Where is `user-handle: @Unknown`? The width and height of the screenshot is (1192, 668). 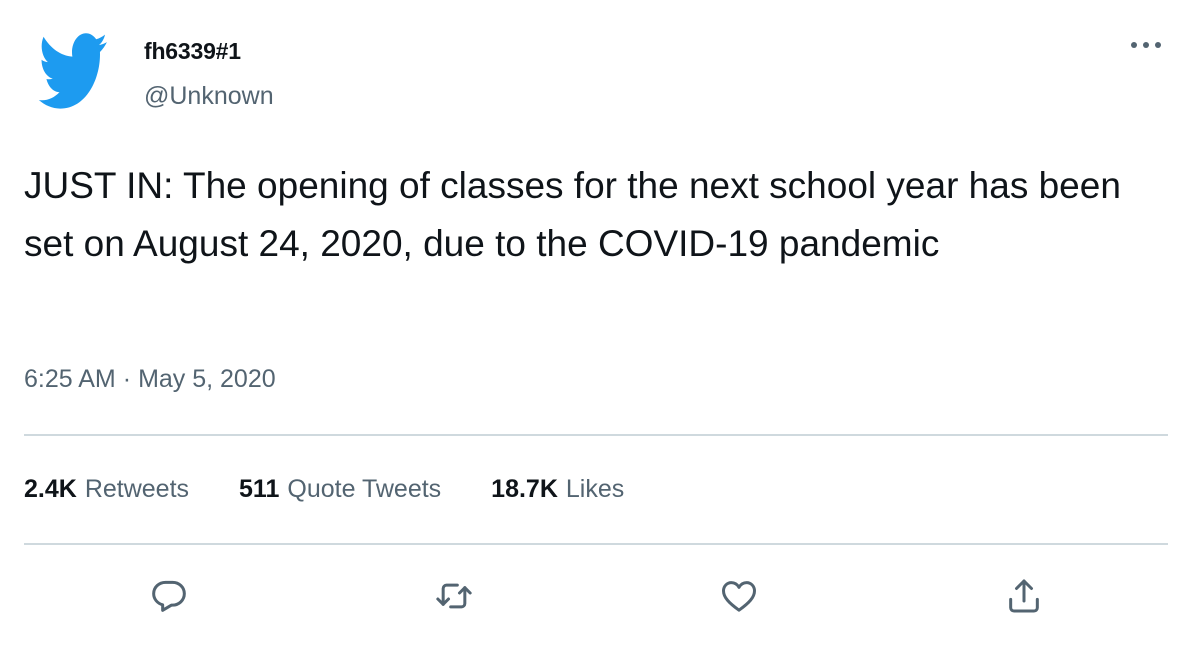
user-handle: @Unknown is located at coordinates (209, 96).